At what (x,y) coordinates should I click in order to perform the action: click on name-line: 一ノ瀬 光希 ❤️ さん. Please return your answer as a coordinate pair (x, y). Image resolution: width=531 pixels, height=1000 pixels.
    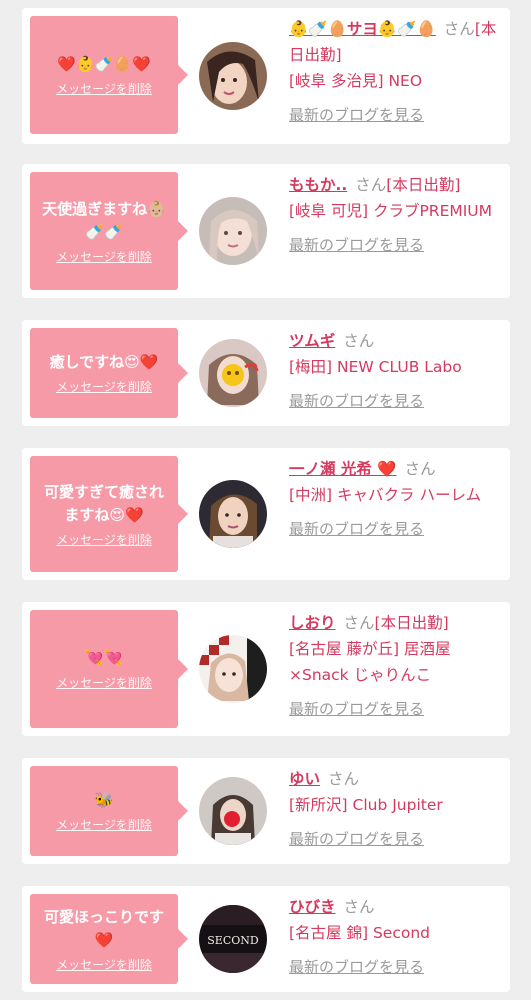
    Looking at the image, I should click on (395, 469).